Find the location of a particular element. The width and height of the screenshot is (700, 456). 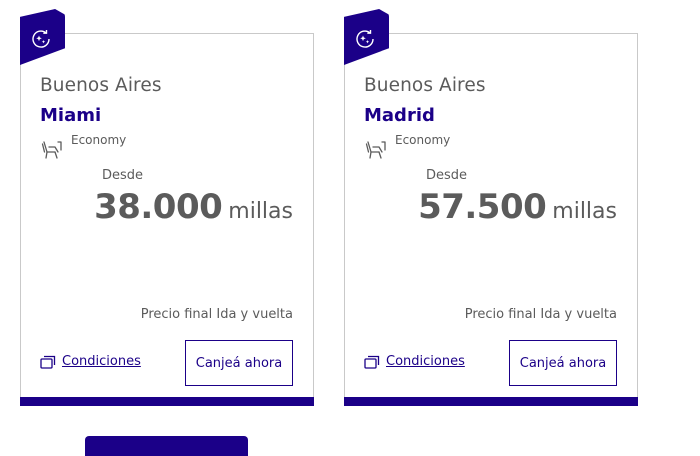

destination-city: Madrid is located at coordinates (399, 115).